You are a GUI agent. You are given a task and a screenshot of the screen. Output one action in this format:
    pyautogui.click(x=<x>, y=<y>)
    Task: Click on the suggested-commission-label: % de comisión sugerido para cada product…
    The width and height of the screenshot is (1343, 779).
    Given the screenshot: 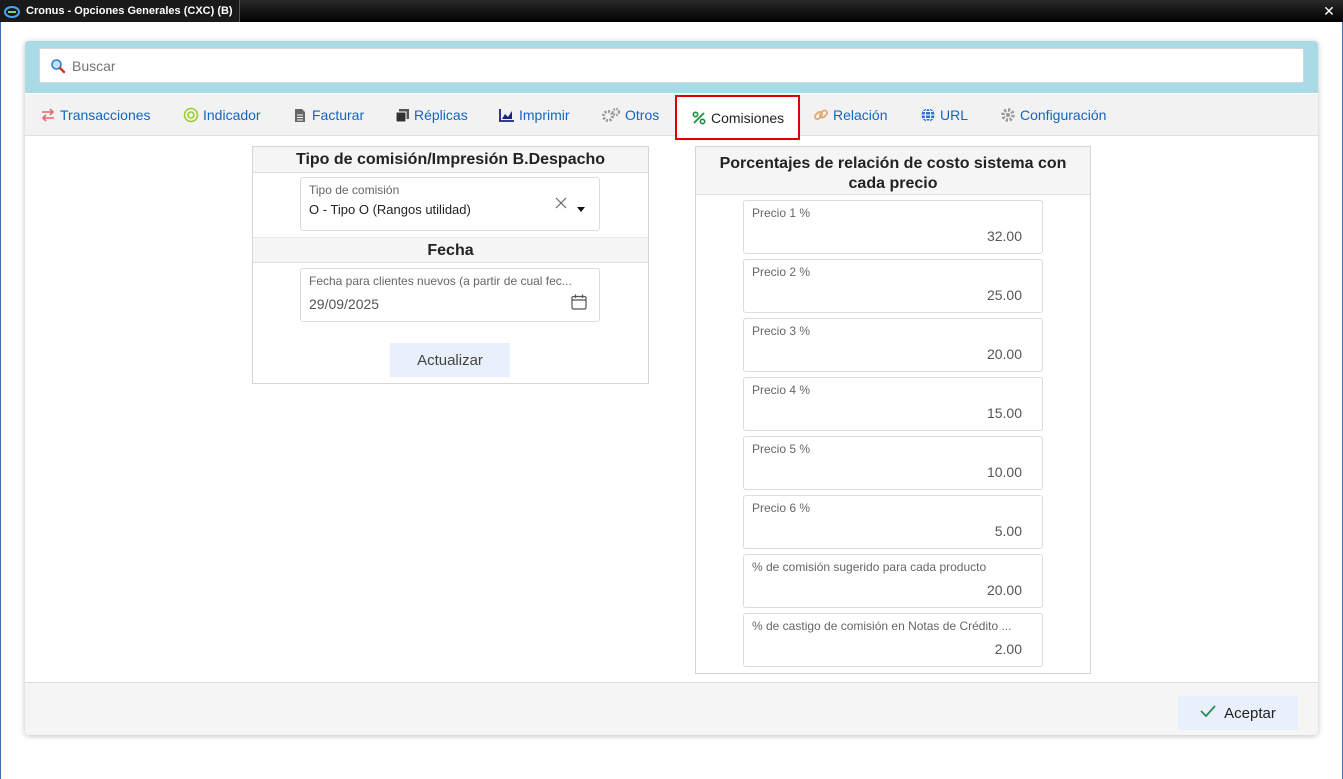 What is the action you would take?
    pyautogui.click(x=869, y=567)
    